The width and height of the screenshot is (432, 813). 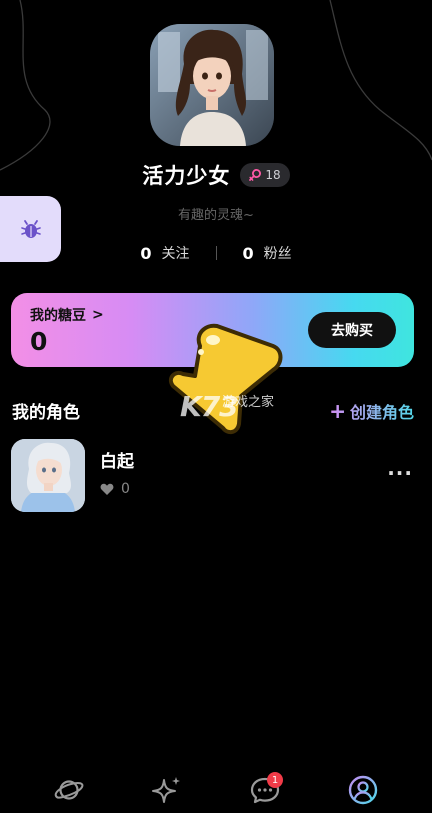 What do you see at coordinates (125, 489) in the screenshot?
I see `role-likes-count: 0` at bounding box center [125, 489].